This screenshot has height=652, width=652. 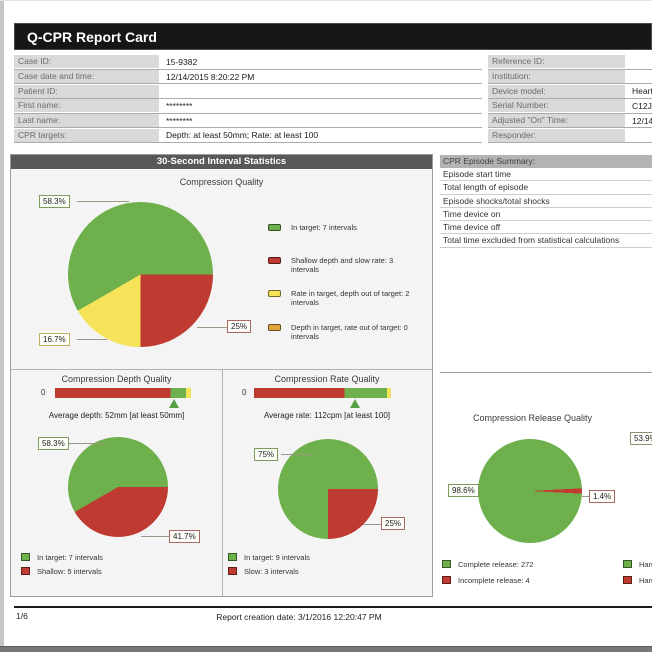 What do you see at coordinates (546, 372) in the screenshot?
I see `right-column-divider` at bounding box center [546, 372].